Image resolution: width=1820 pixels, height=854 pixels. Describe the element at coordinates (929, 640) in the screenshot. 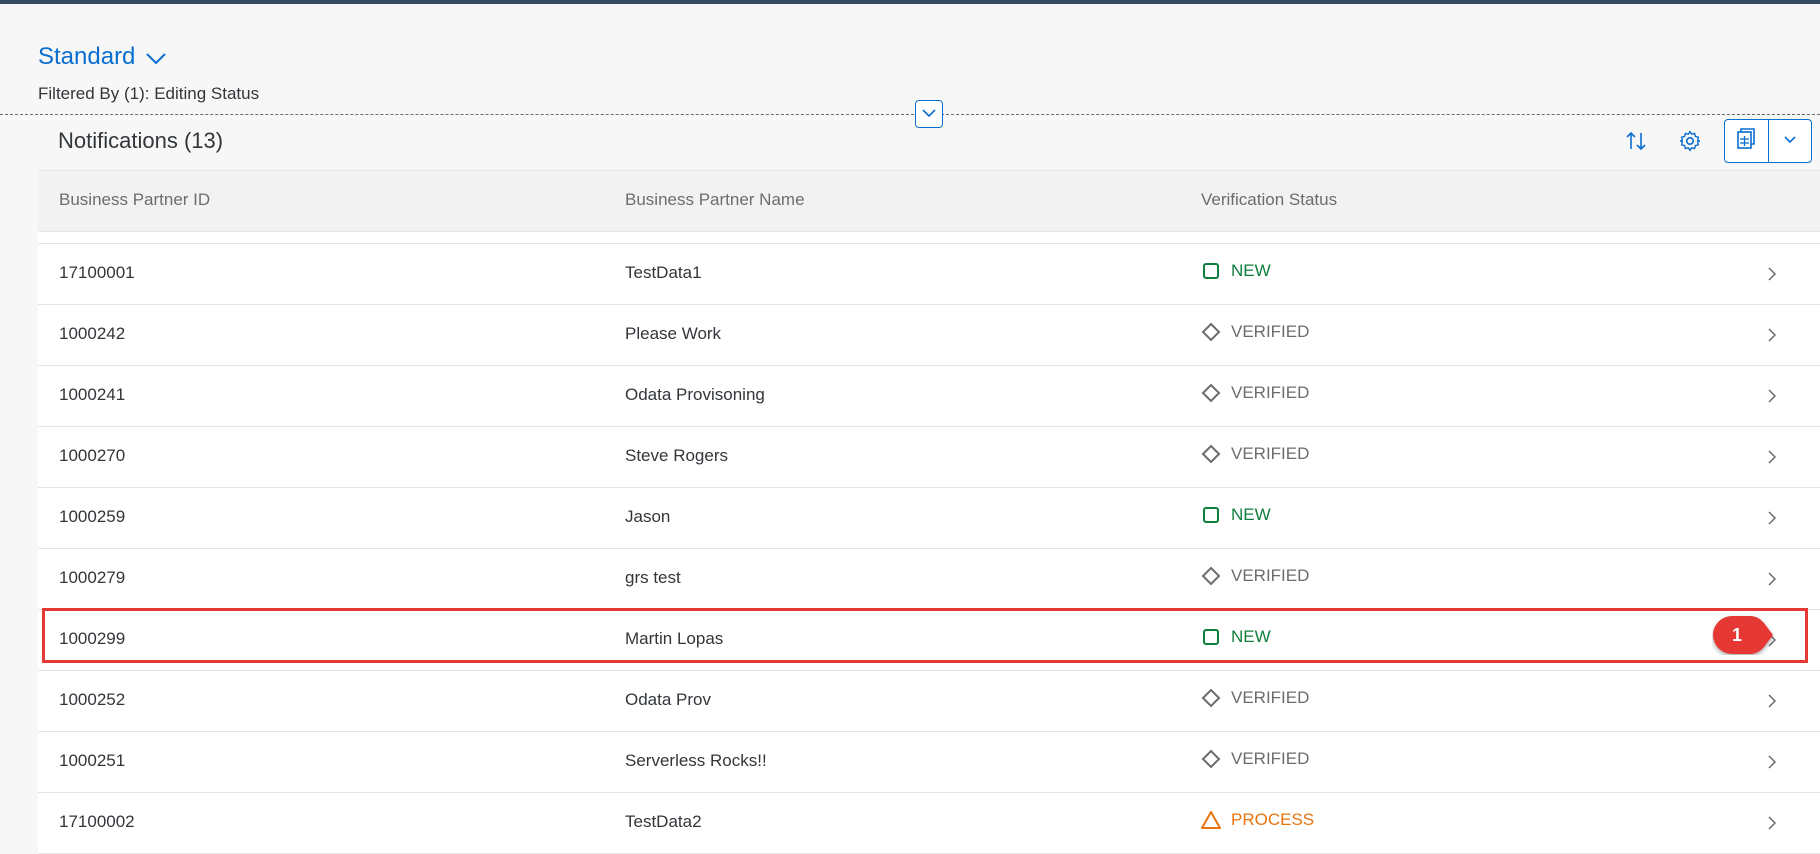

I see `table-row: 1000299 Martin Lopas NEW` at that location.